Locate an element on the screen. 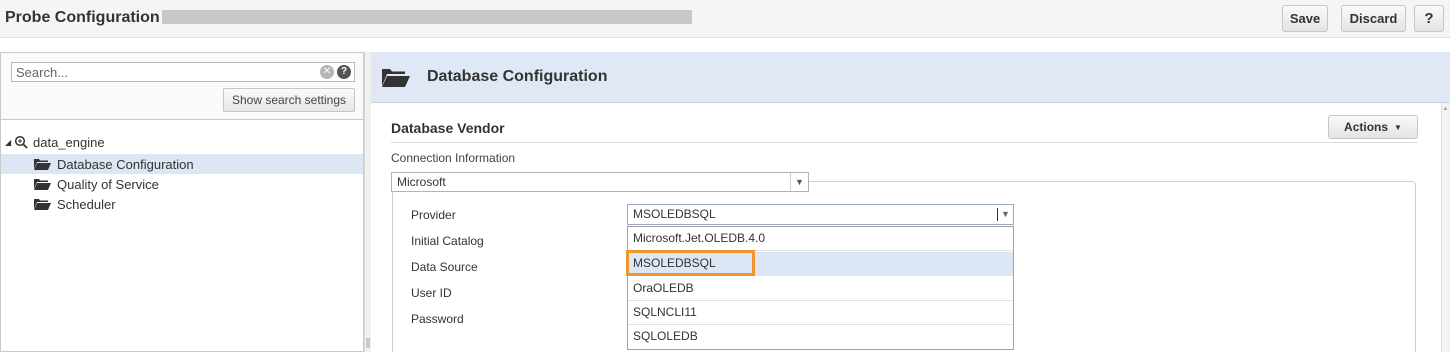  data-source-label: Data Source is located at coordinates (444, 267).